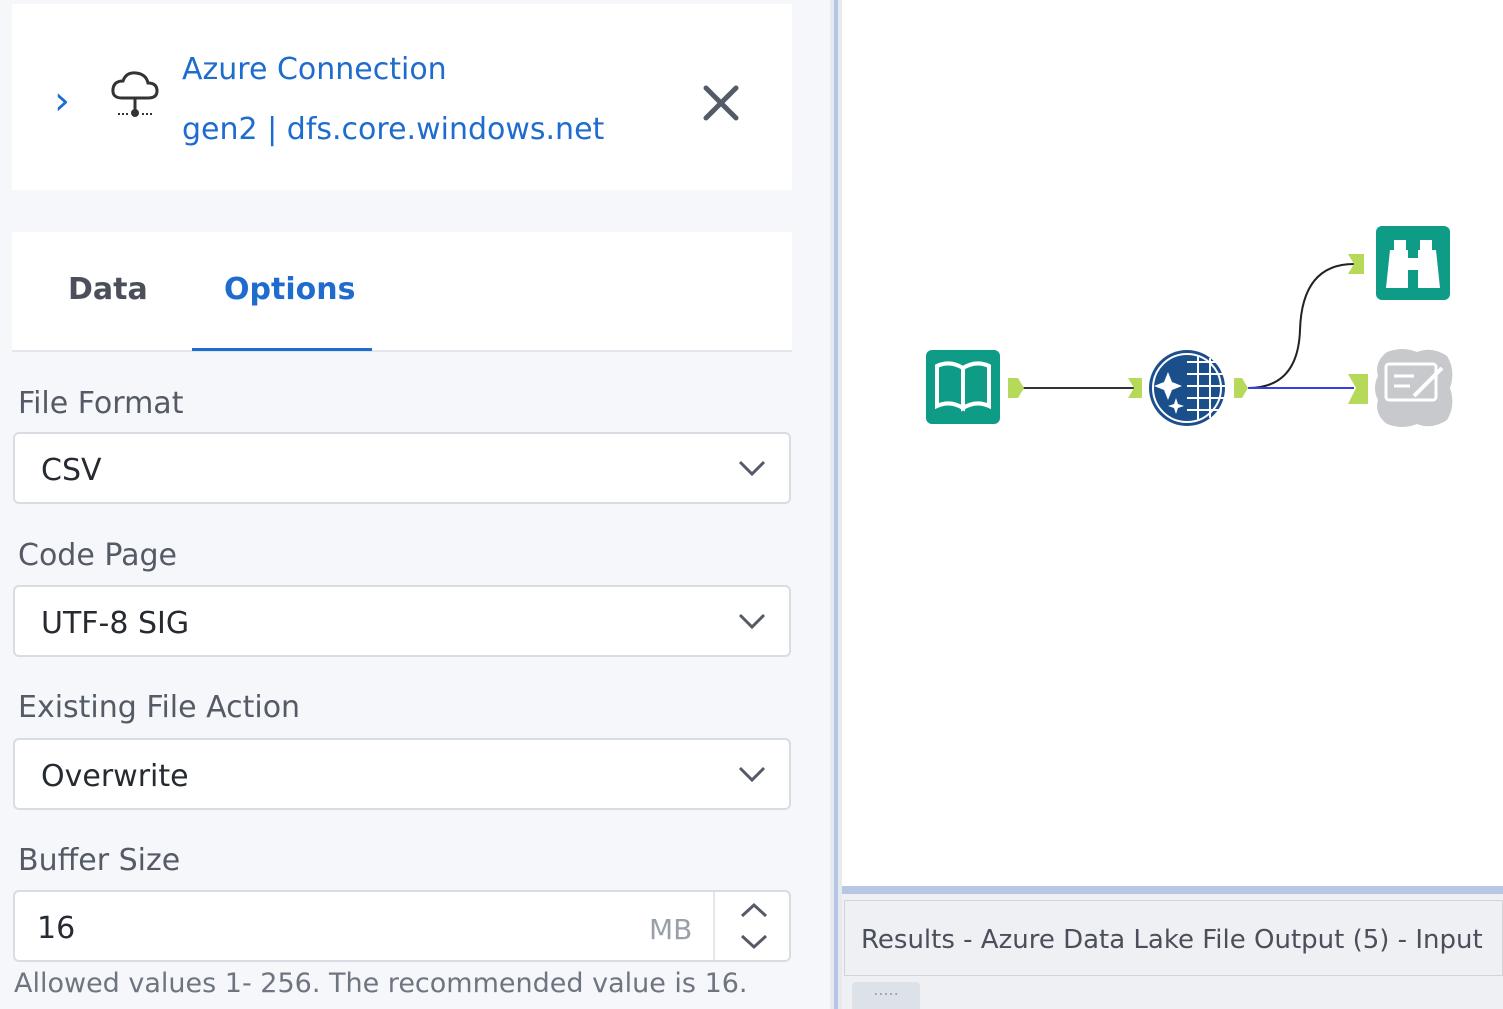 This screenshot has width=1503, height=1009. What do you see at coordinates (101, 403) in the screenshot?
I see `file-format-label: File Format` at bounding box center [101, 403].